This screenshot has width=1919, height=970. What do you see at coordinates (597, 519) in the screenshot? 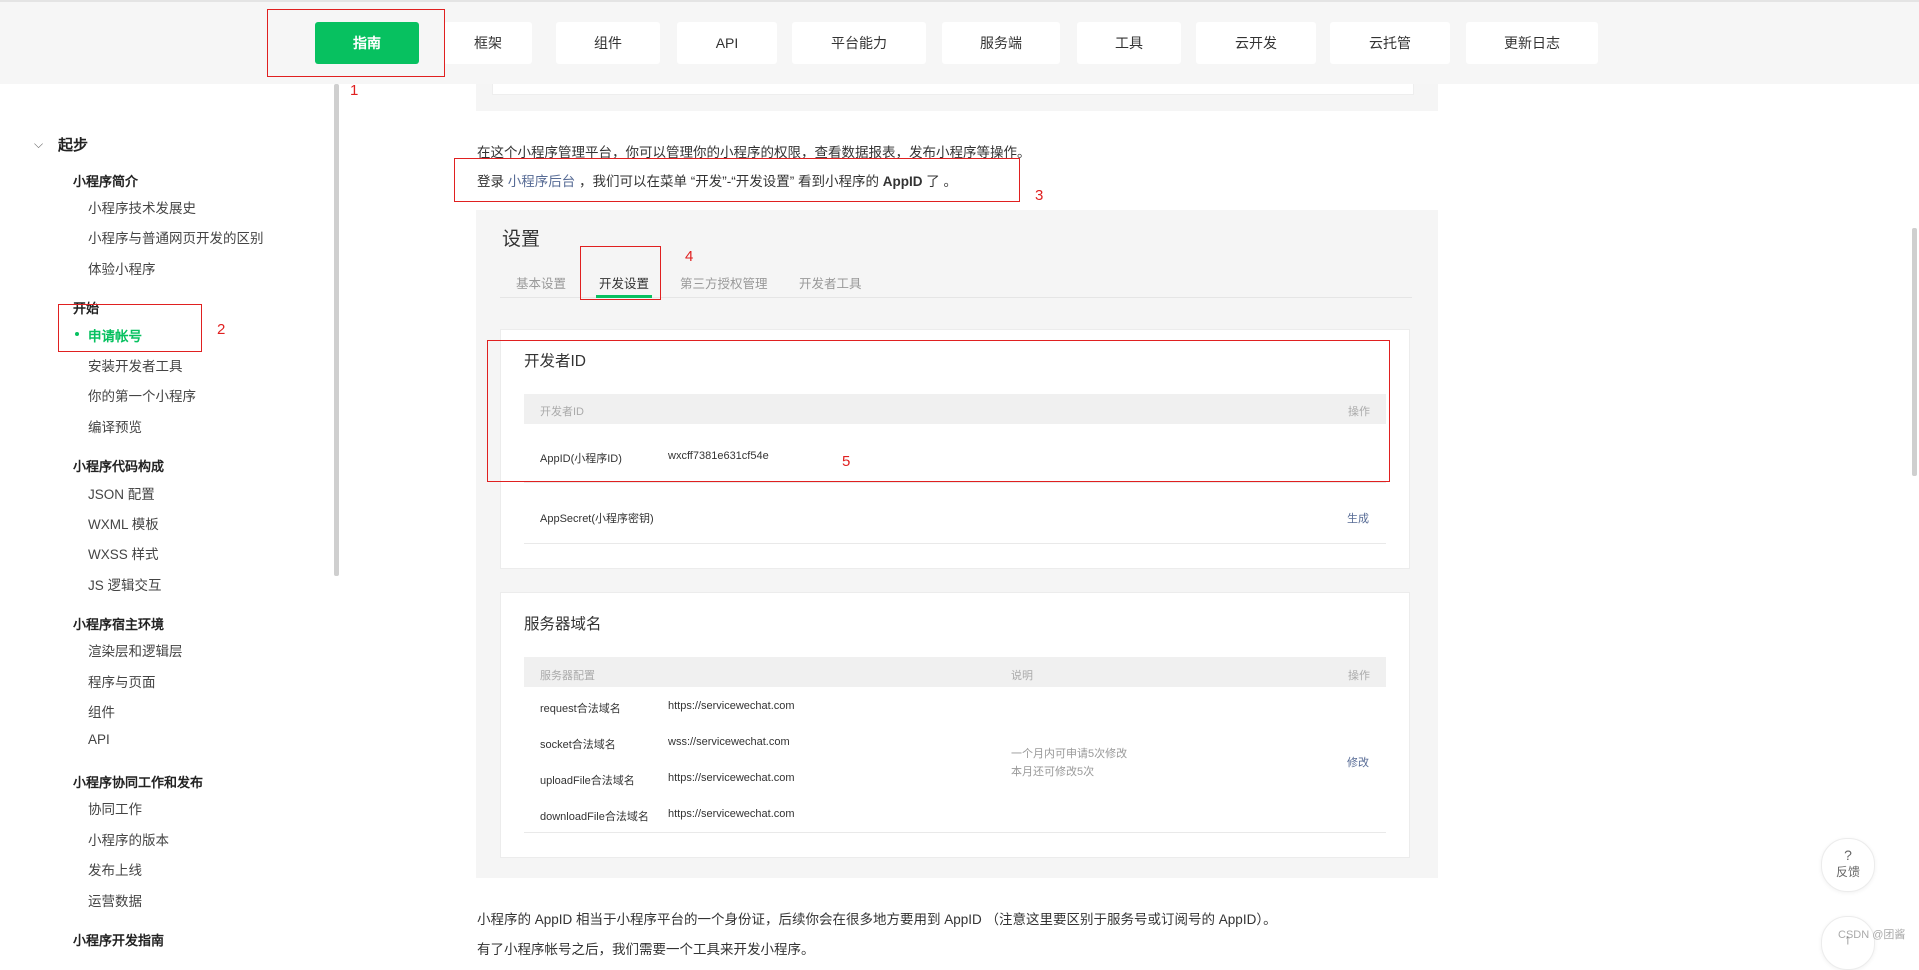
I see `appsecret-label: AppSecret(小程序密钥)` at bounding box center [597, 519].